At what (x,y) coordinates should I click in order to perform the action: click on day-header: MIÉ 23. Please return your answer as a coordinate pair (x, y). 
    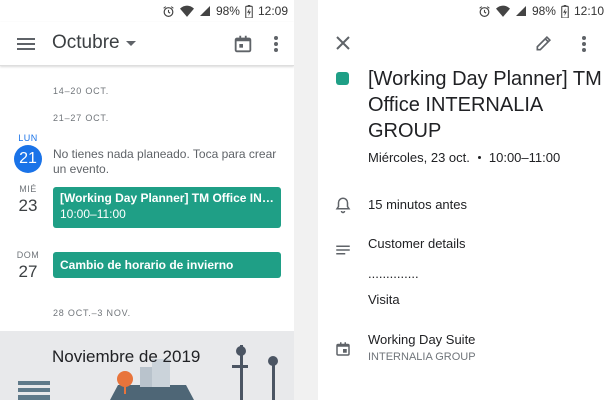
    Looking at the image, I should click on (28, 200).